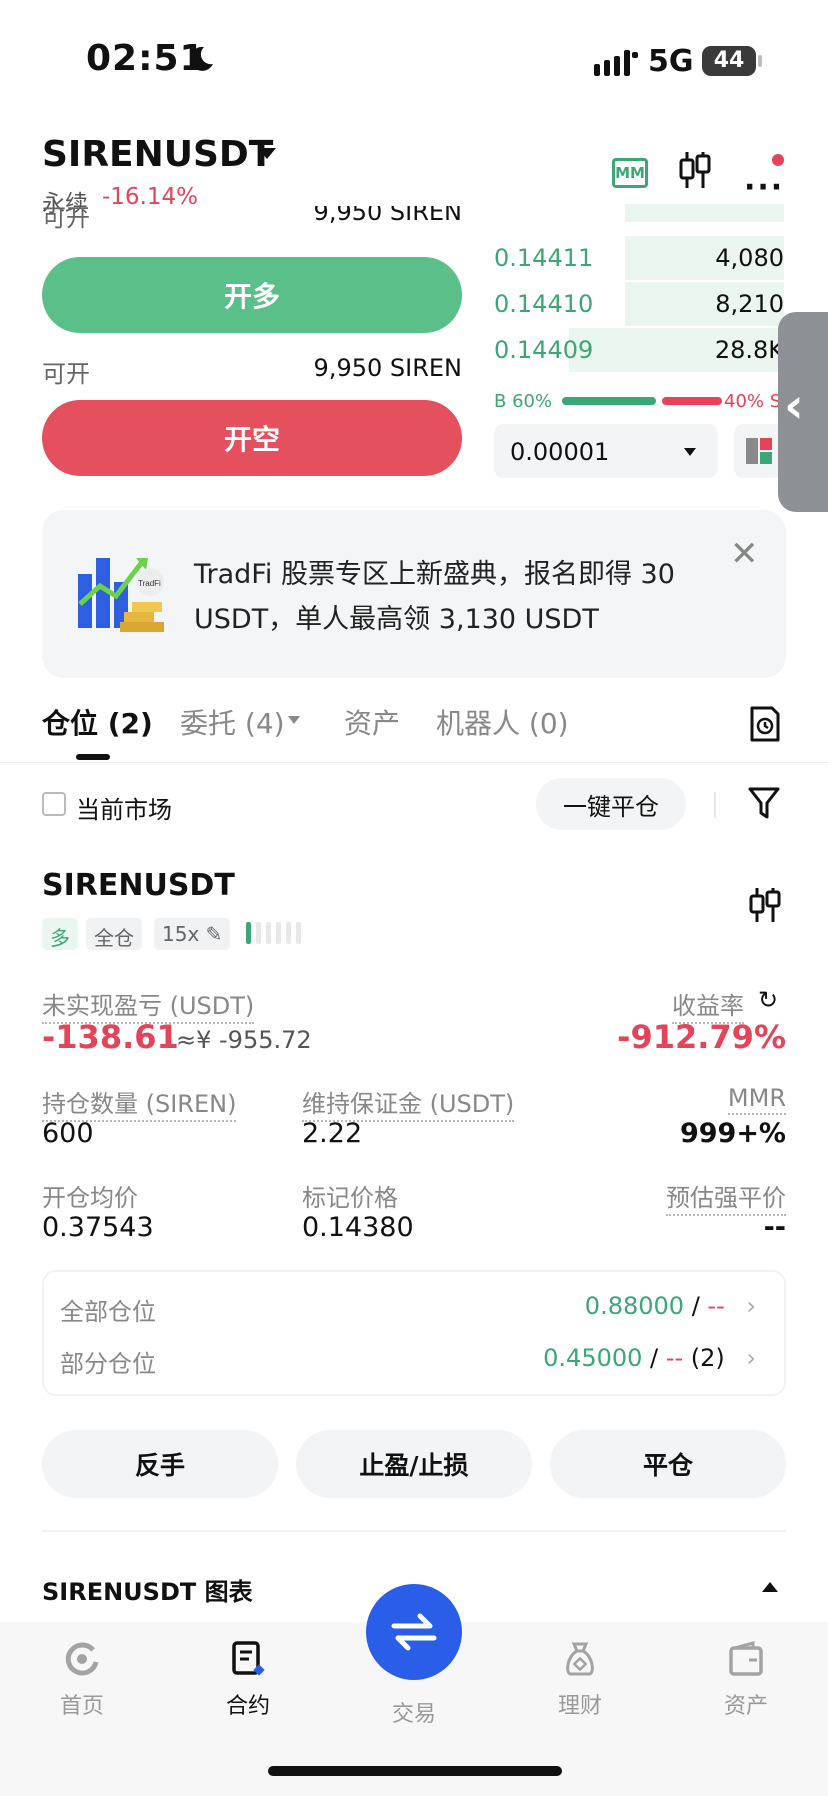 This screenshot has height=1796, width=828. Describe the element at coordinates (82, 1680) in the screenshot. I see `nav-home: 首页` at that location.